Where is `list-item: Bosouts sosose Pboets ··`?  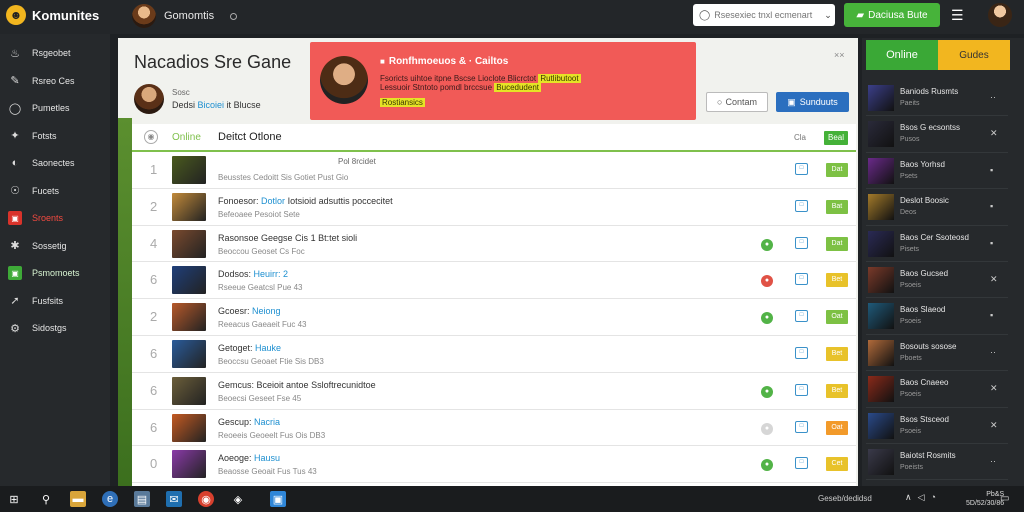 list-item: Bosouts sosose Pboets ·· is located at coordinates (937, 353).